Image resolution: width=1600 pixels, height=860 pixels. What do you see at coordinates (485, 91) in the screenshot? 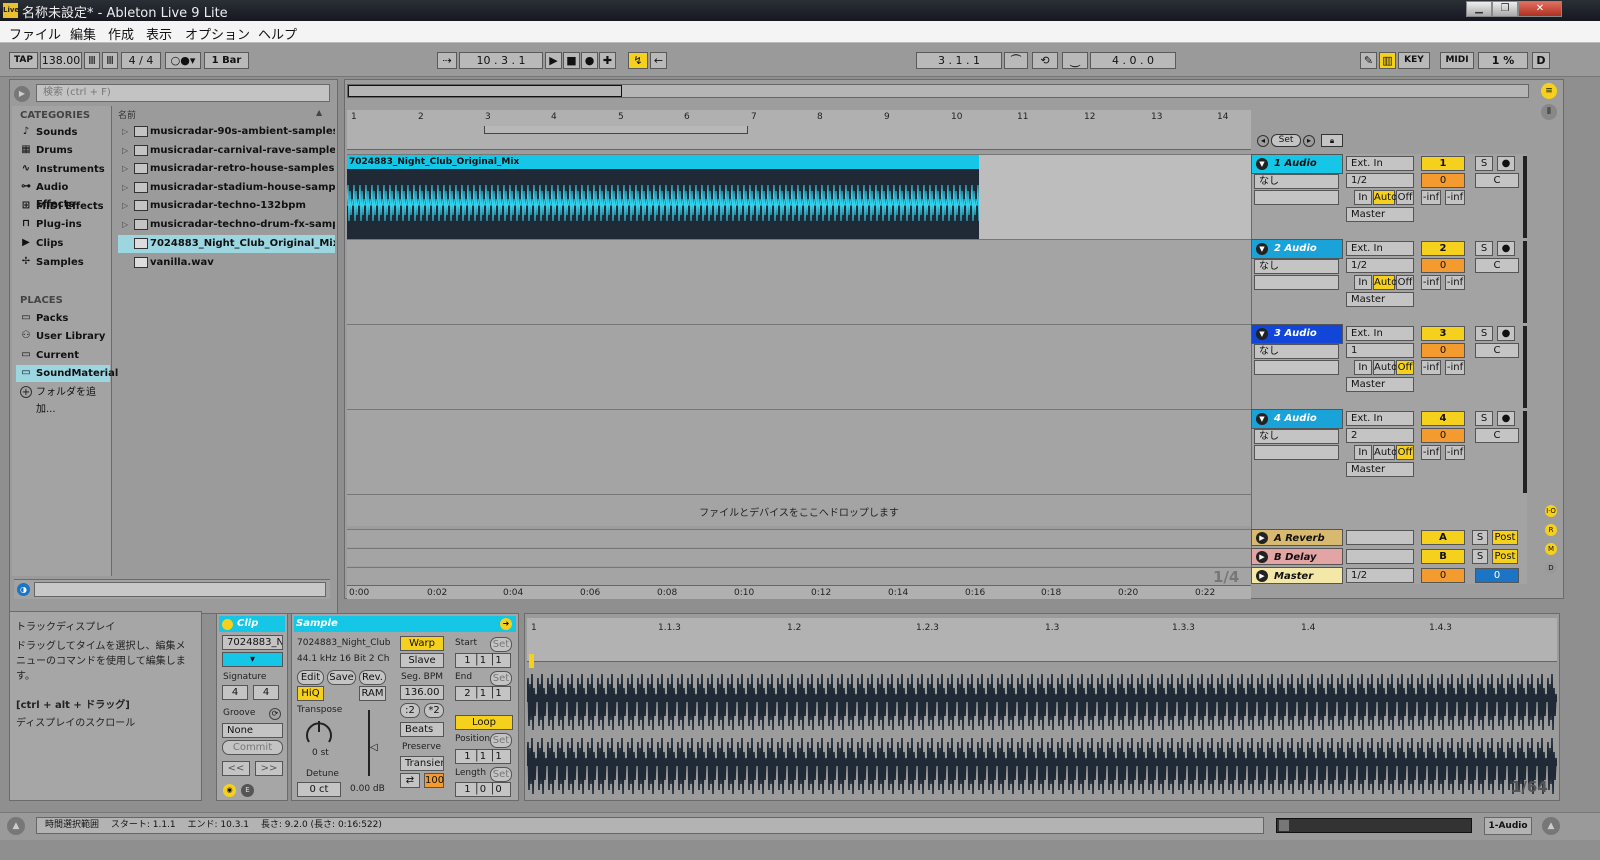
I see `overview-viewport` at bounding box center [485, 91].